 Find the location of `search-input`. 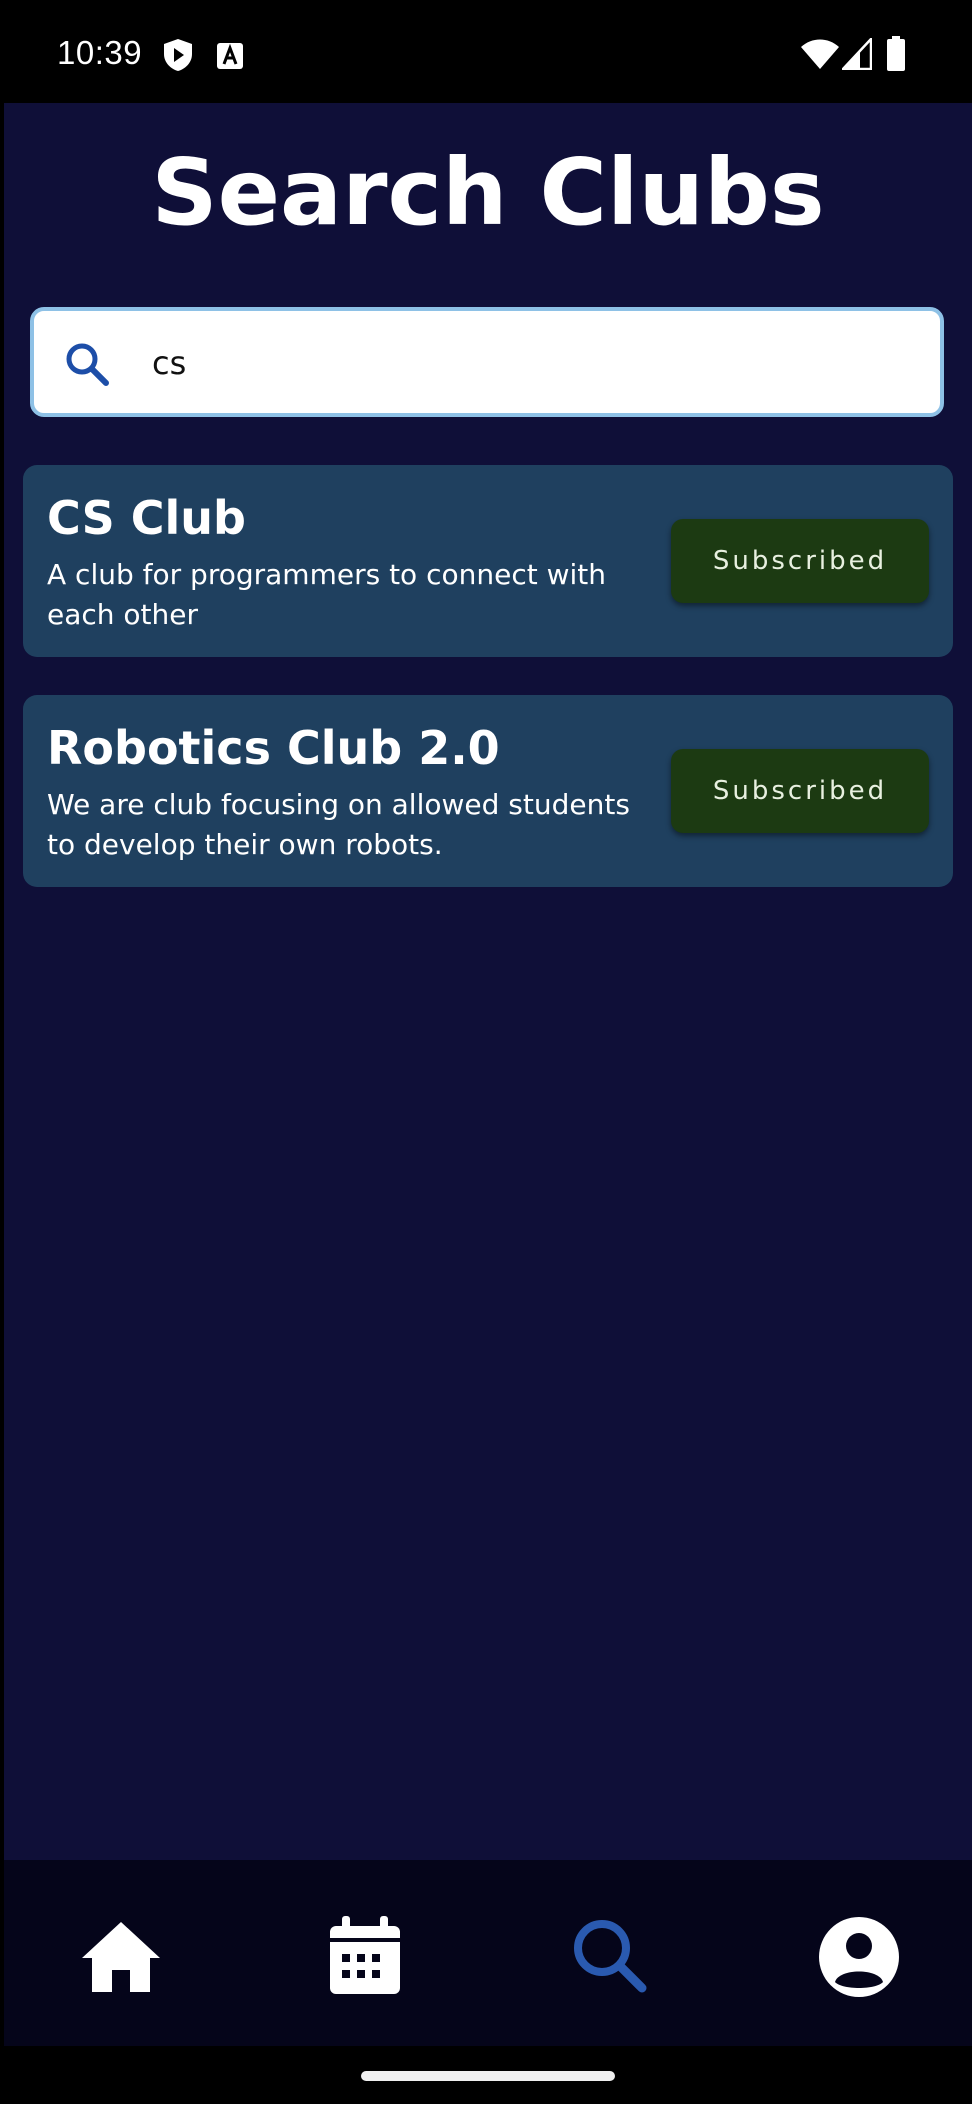

search-input is located at coordinates (532, 363).